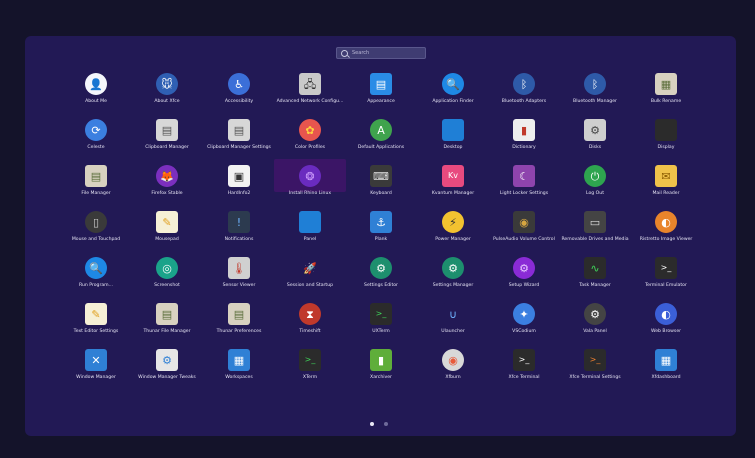 The image size is (755, 458). I want to click on app-launcher-item: ⚙ Vala Panel, so click(595, 317).